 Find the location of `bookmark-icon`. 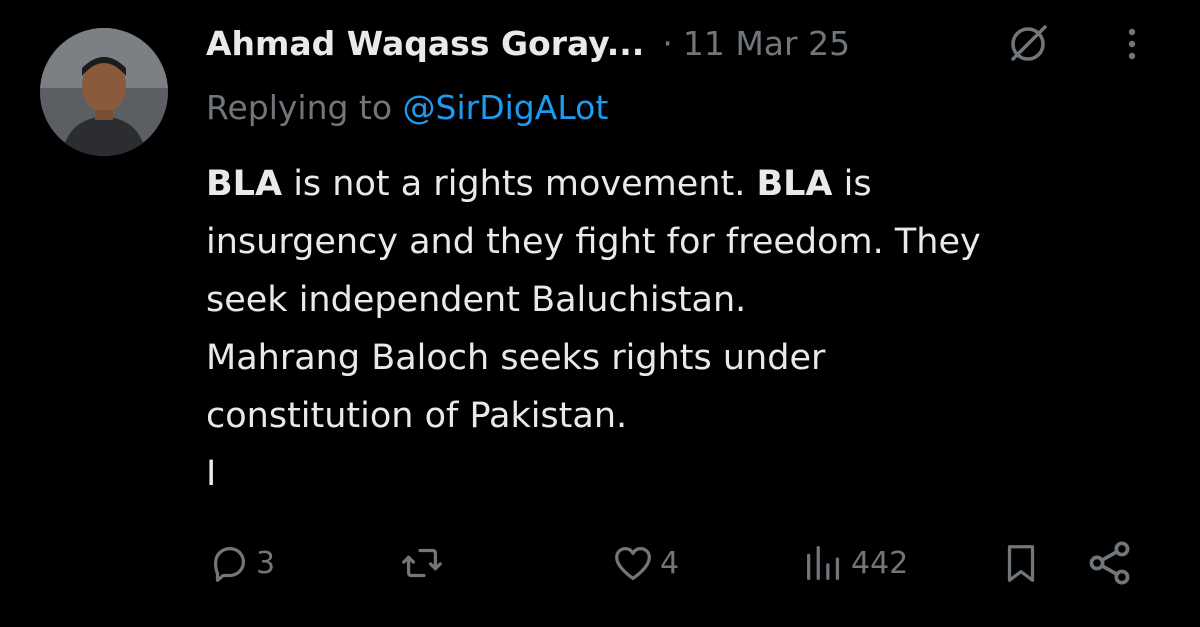

bookmark-icon is located at coordinates (1021, 563).